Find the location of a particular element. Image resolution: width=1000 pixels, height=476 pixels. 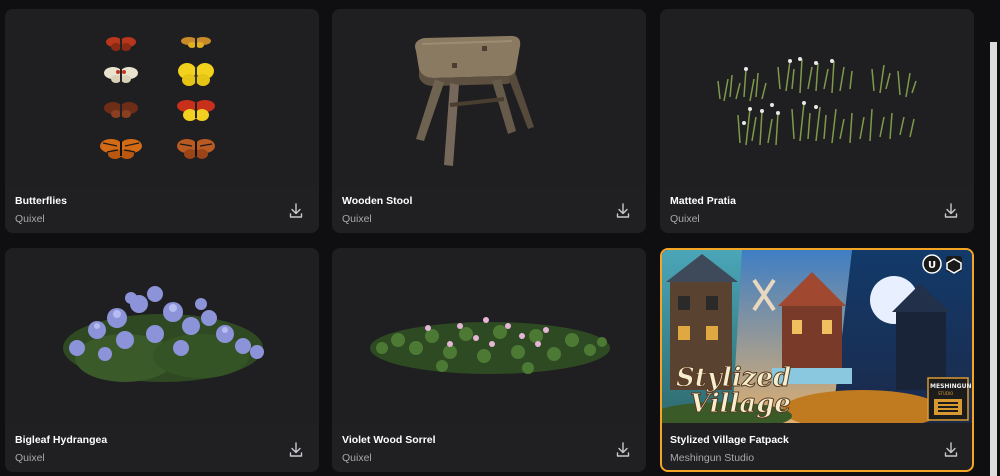

stool-image is located at coordinates (474, 100).